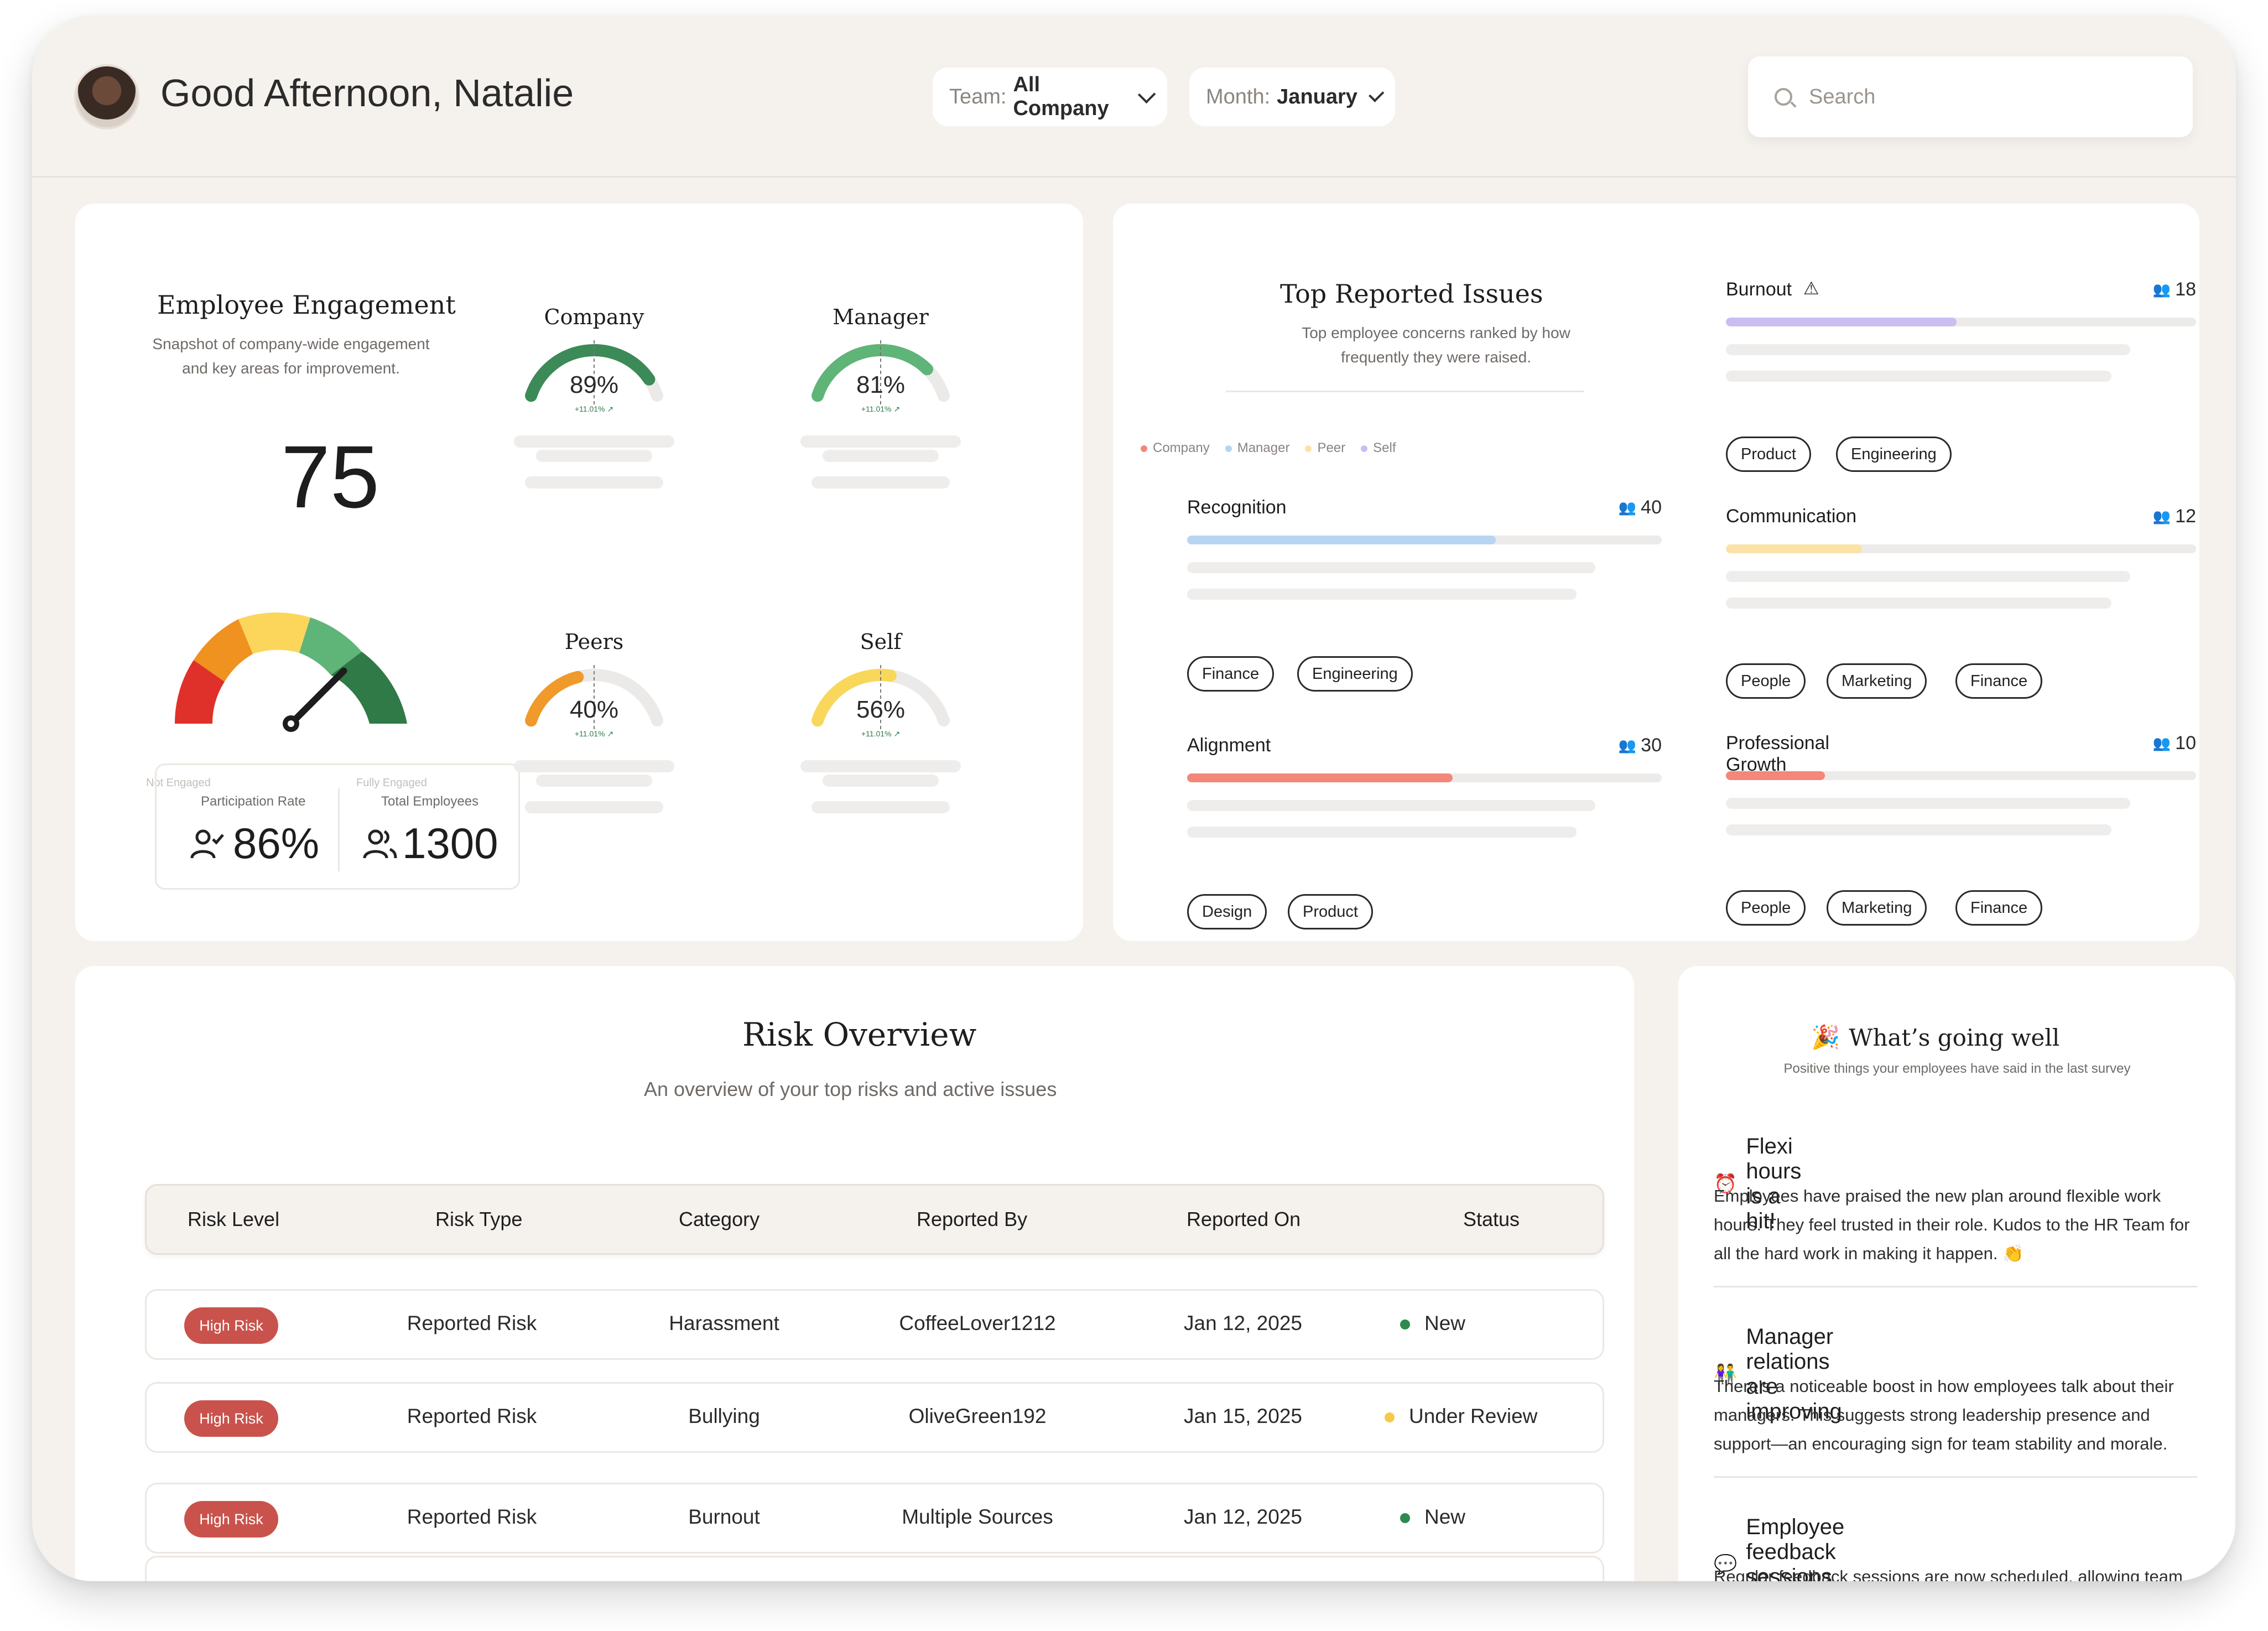 This screenshot has width=2268, height=1631. I want to click on gauge-value: 81%, so click(881, 384).